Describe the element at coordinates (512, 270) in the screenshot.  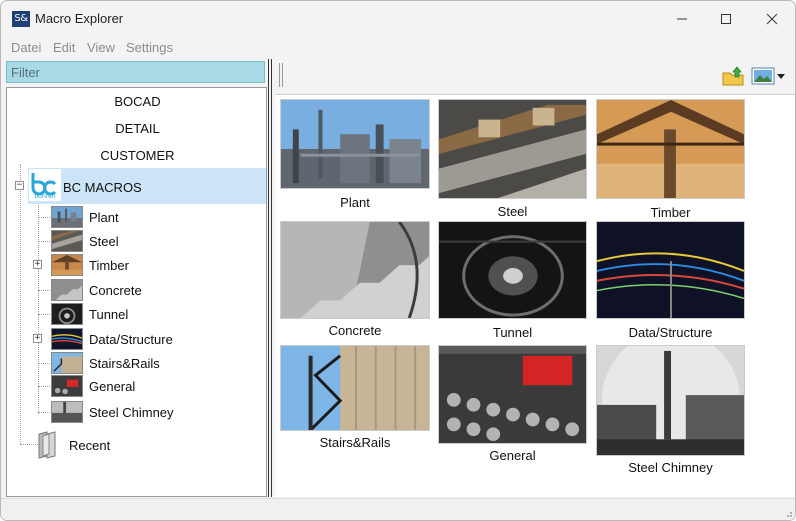
I see `tunnel-photo-icon` at that location.